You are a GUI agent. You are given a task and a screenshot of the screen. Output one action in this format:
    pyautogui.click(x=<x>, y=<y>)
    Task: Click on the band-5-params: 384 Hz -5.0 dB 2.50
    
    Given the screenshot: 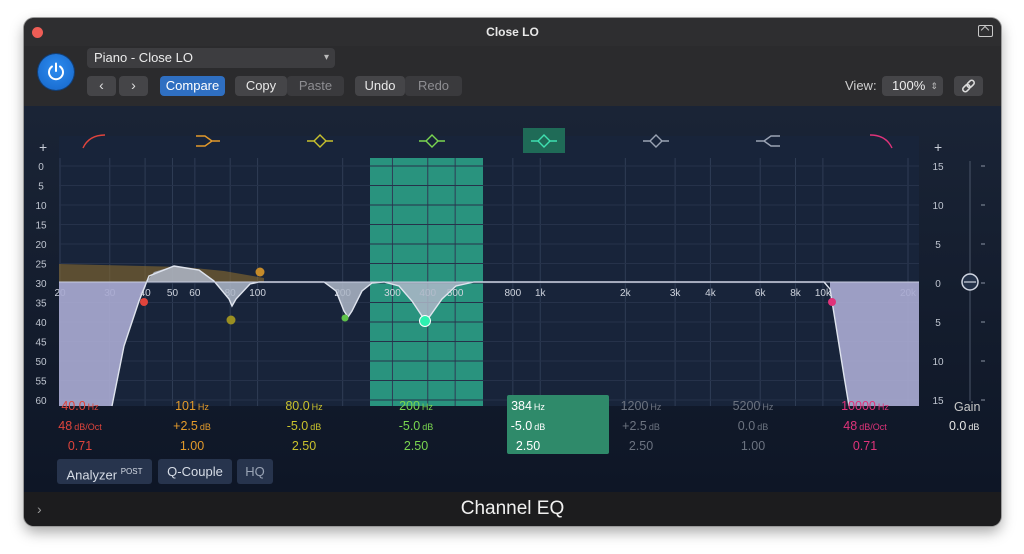 What is the action you would take?
    pyautogui.click(x=528, y=426)
    